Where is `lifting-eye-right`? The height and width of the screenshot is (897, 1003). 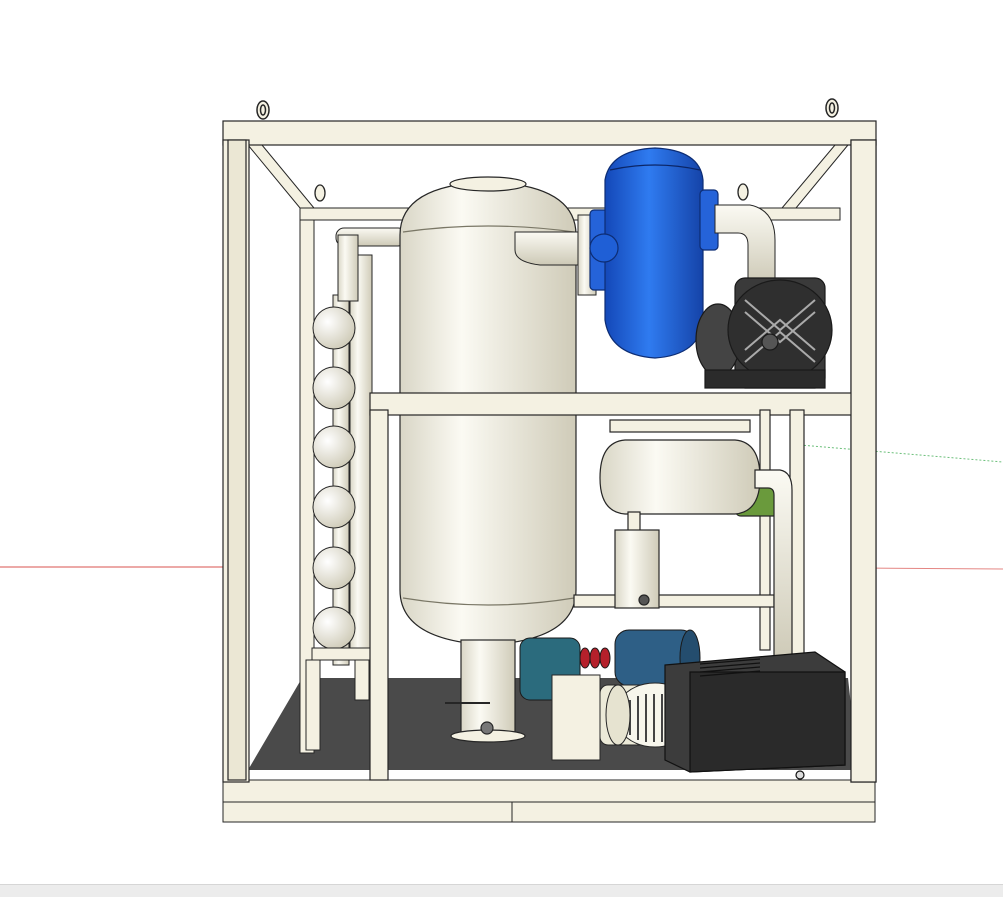 lifting-eye-right is located at coordinates (832, 108).